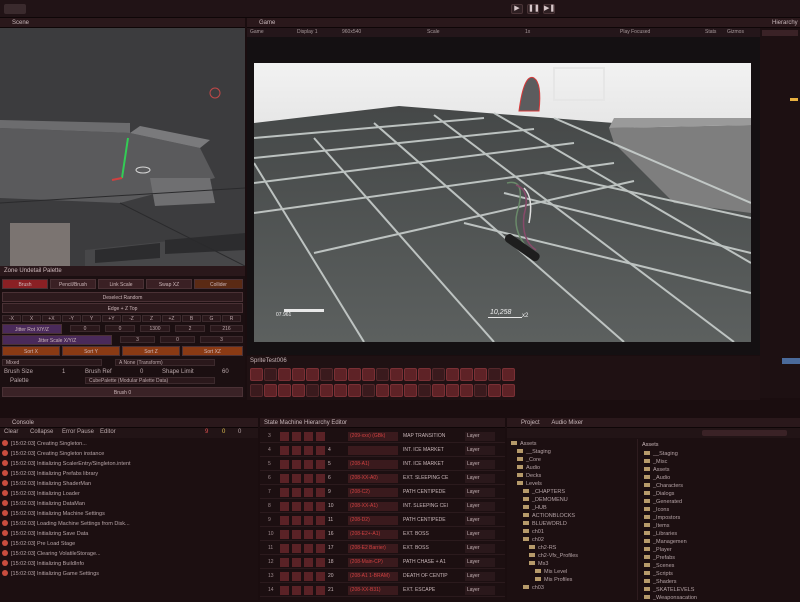  Describe the element at coordinates (221, 339) in the screenshot. I see `jitter-scale-z: 3` at that location.